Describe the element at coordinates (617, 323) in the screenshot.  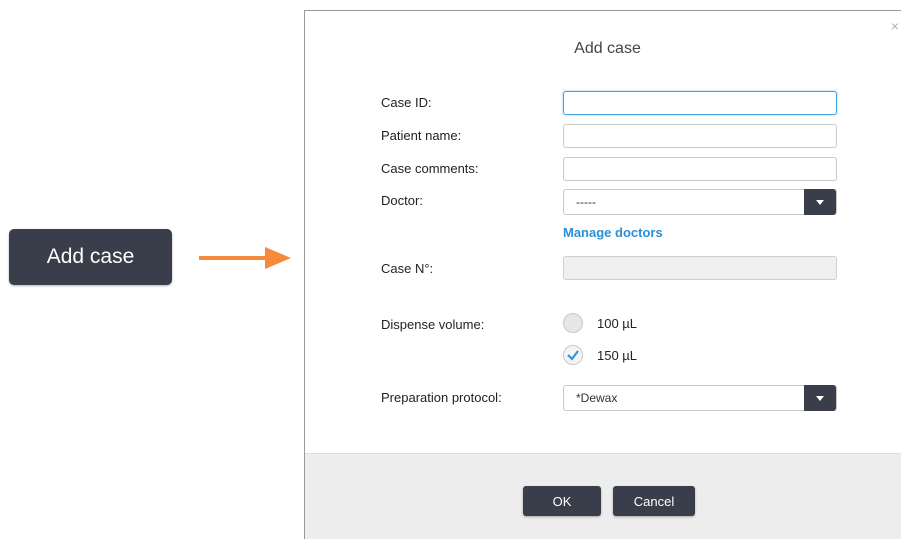
I see `dispense-volume-option-label: 100 µL` at that location.